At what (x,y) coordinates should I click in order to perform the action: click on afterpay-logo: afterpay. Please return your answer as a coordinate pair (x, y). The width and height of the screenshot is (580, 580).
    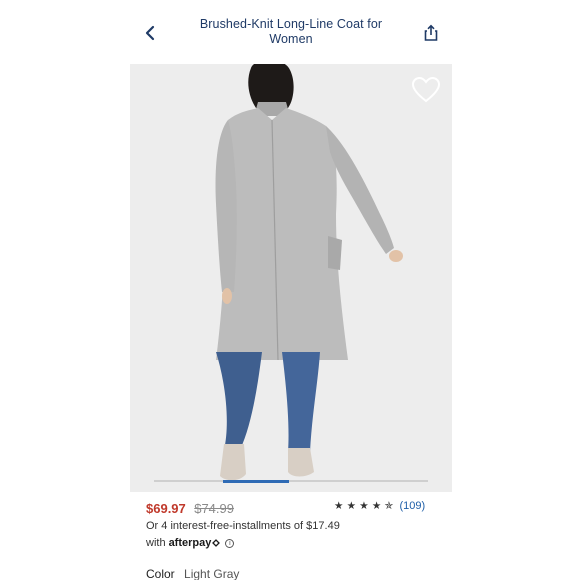
    Looking at the image, I should click on (190, 543).